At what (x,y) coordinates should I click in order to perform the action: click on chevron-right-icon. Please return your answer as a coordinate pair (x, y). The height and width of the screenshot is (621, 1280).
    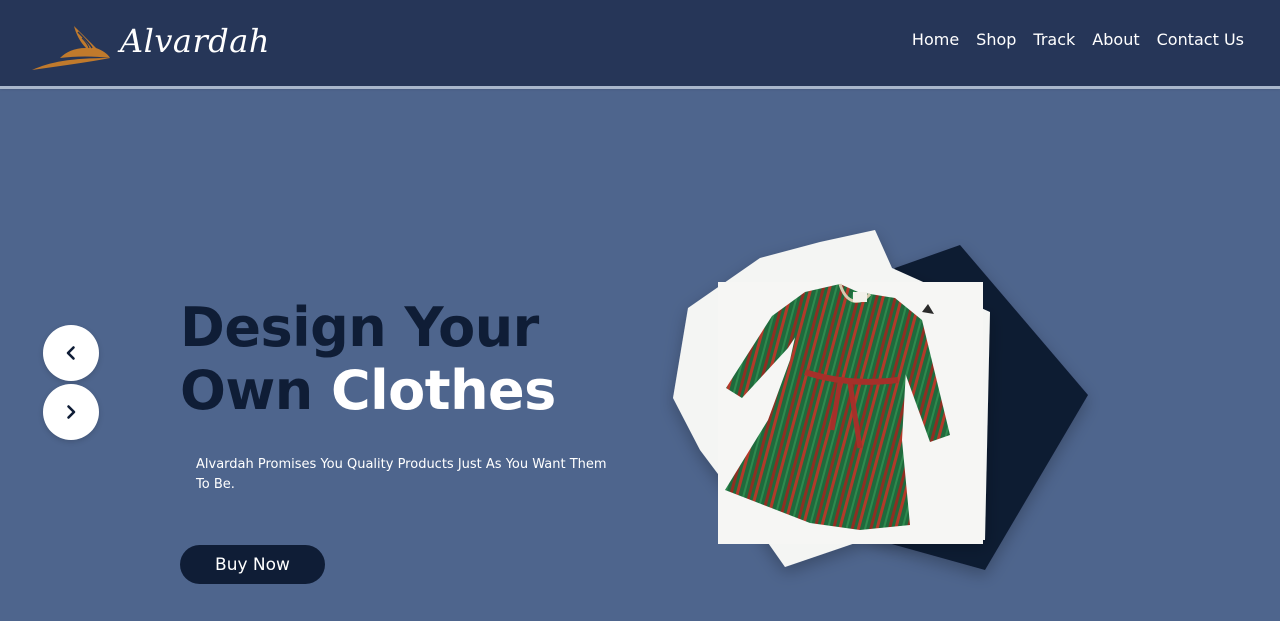
    Looking at the image, I should click on (71, 412).